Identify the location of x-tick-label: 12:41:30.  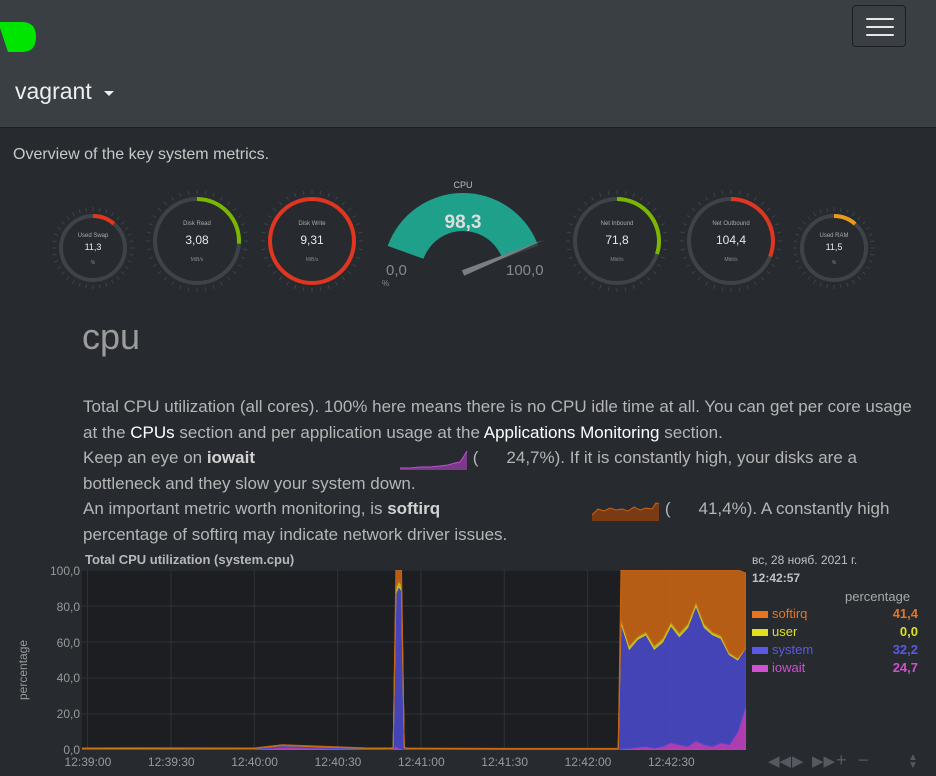
(504, 762).